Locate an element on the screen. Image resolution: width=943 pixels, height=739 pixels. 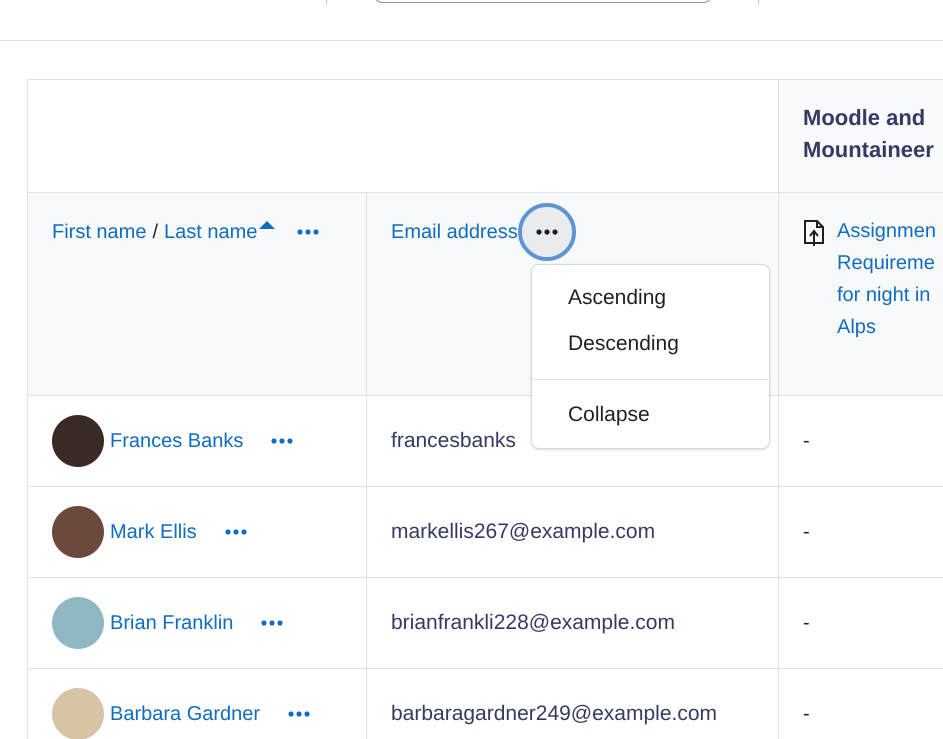
menu-item: Collapse is located at coordinates (650, 415).